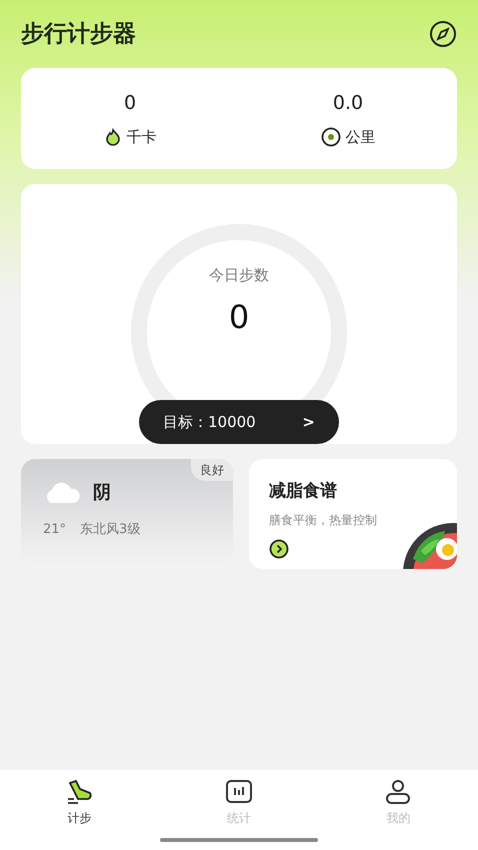 This screenshot has width=478, height=850. Describe the element at coordinates (130, 103) in the screenshot. I see `stat-value: 0` at that location.